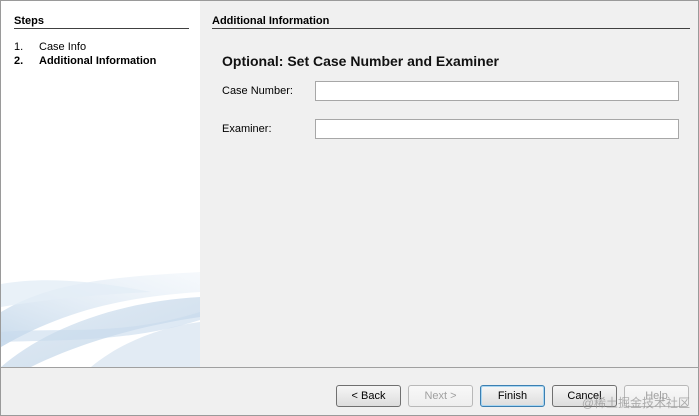 Image resolution: width=699 pixels, height=416 pixels. Describe the element at coordinates (63, 47) in the screenshot. I see `step-label: Case Info` at that location.